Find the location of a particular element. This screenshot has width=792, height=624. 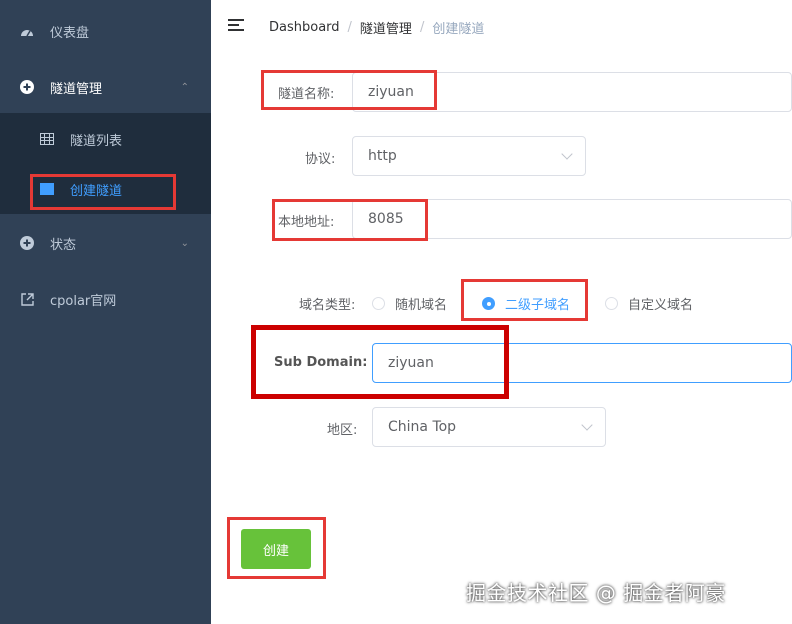

sidebar-item-label: cpolar官网 is located at coordinates (83, 301).